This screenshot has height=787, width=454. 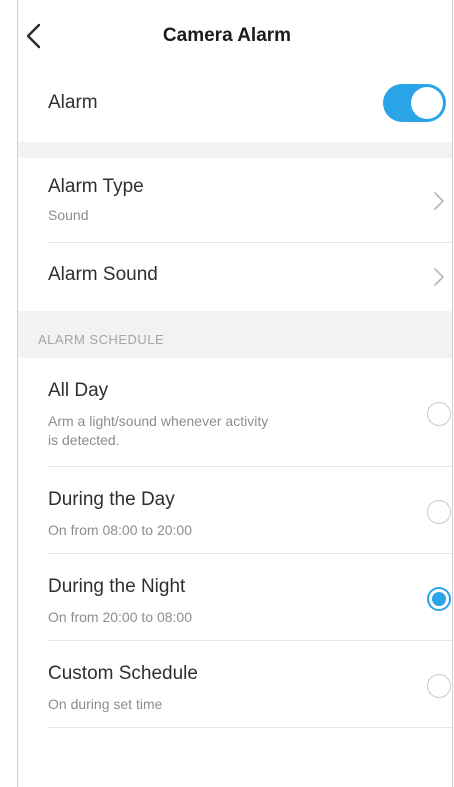 What do you see at coordinates (96, 186) in the screenshot?
I see `alarm-type-label: Alarm Type` at bounding box center [96, 186].